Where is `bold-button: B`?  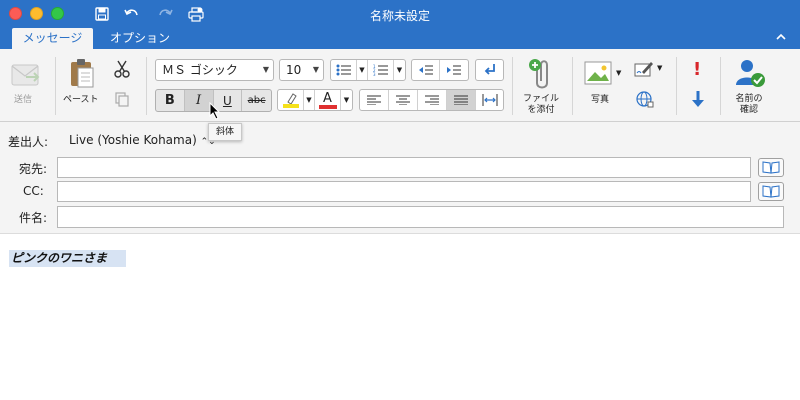
bold-button: B is located at coordinates (170, 100).